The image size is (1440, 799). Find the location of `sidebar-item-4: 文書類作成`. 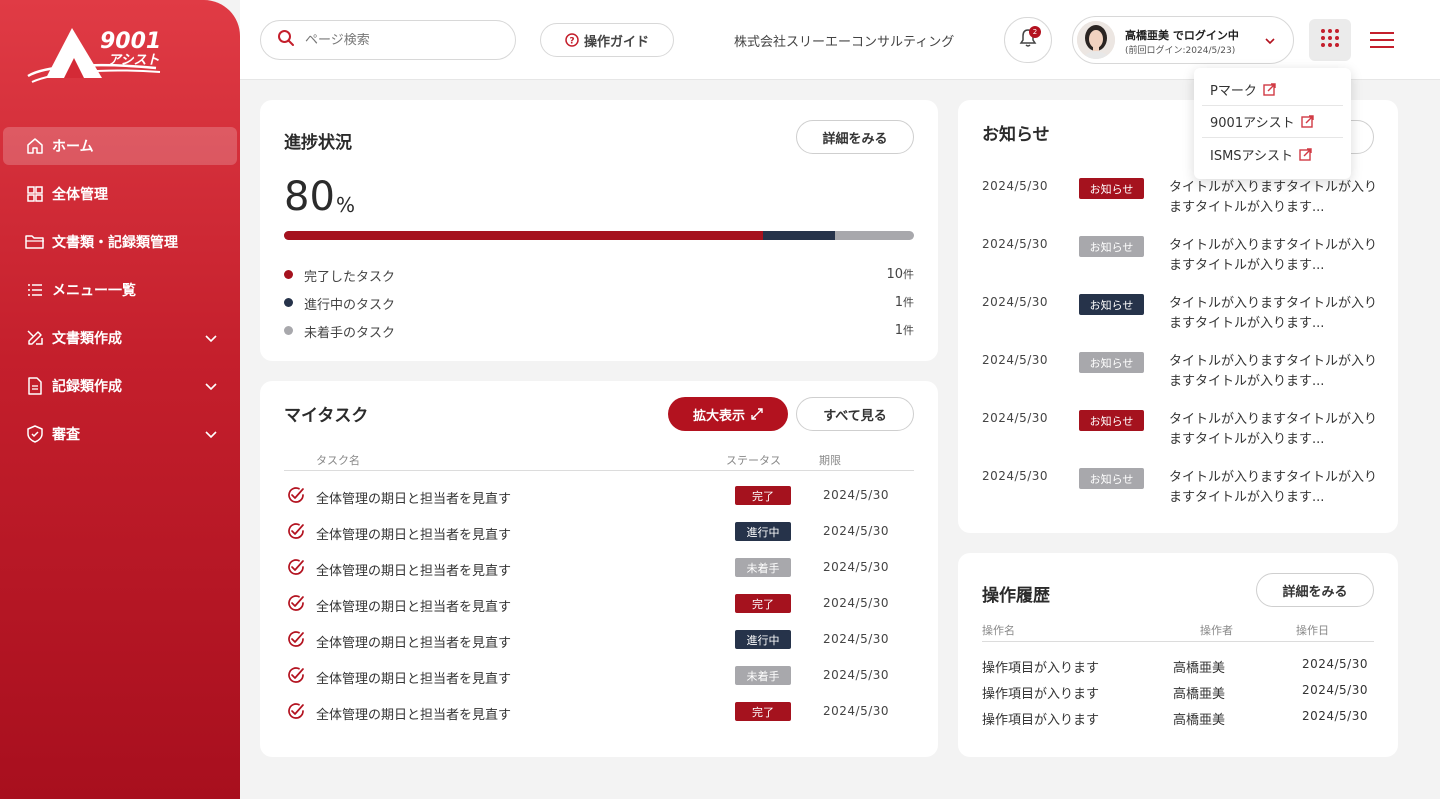

sidebar-item-4: 文書類作成 is located at coordinates (120, 338).